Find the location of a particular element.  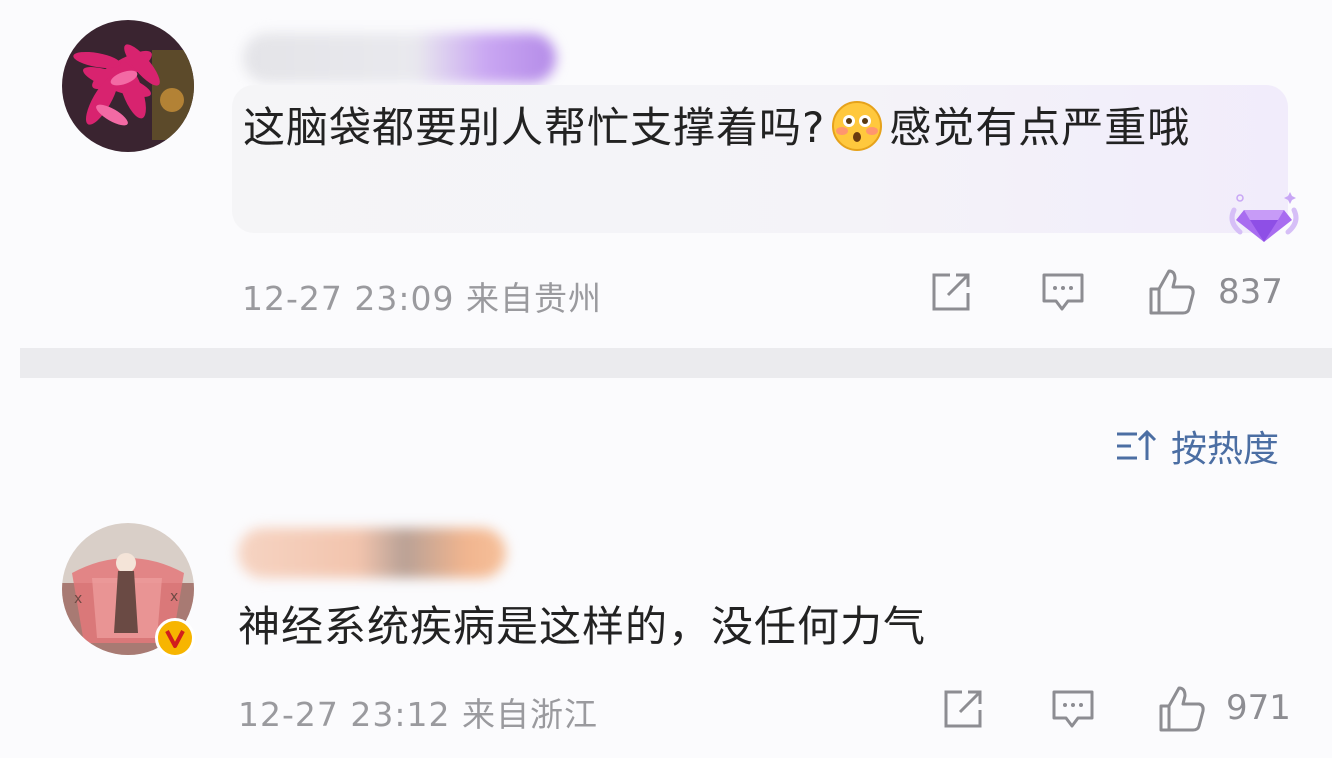

comment-text: 神经系统疾病是这样的，没任何力气 is located at coordinates (582, 626).